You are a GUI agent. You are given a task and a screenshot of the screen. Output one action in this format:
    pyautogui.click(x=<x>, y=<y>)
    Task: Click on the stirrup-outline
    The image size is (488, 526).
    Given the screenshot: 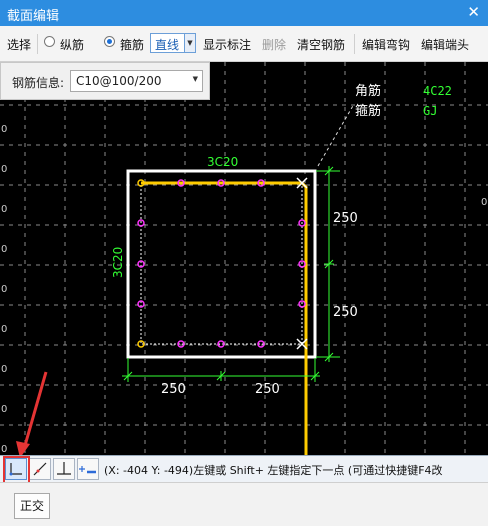 What is the action you would take?
    pyautogui.click(x=221, y=263)
    